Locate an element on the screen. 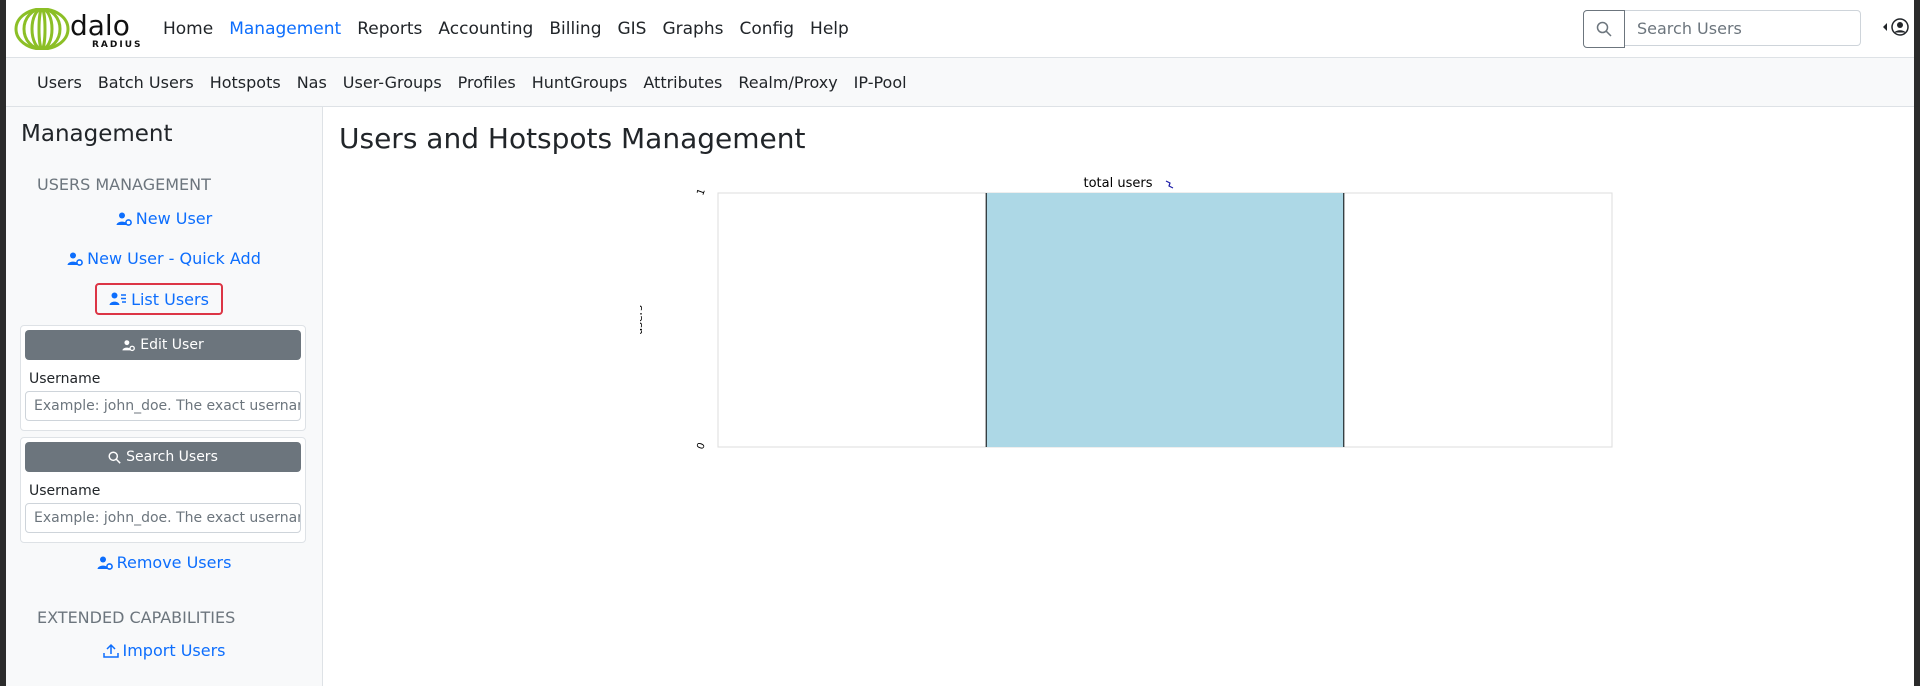  daloradius-logo: dalo RADIUS is located at coordinates (85, 29).